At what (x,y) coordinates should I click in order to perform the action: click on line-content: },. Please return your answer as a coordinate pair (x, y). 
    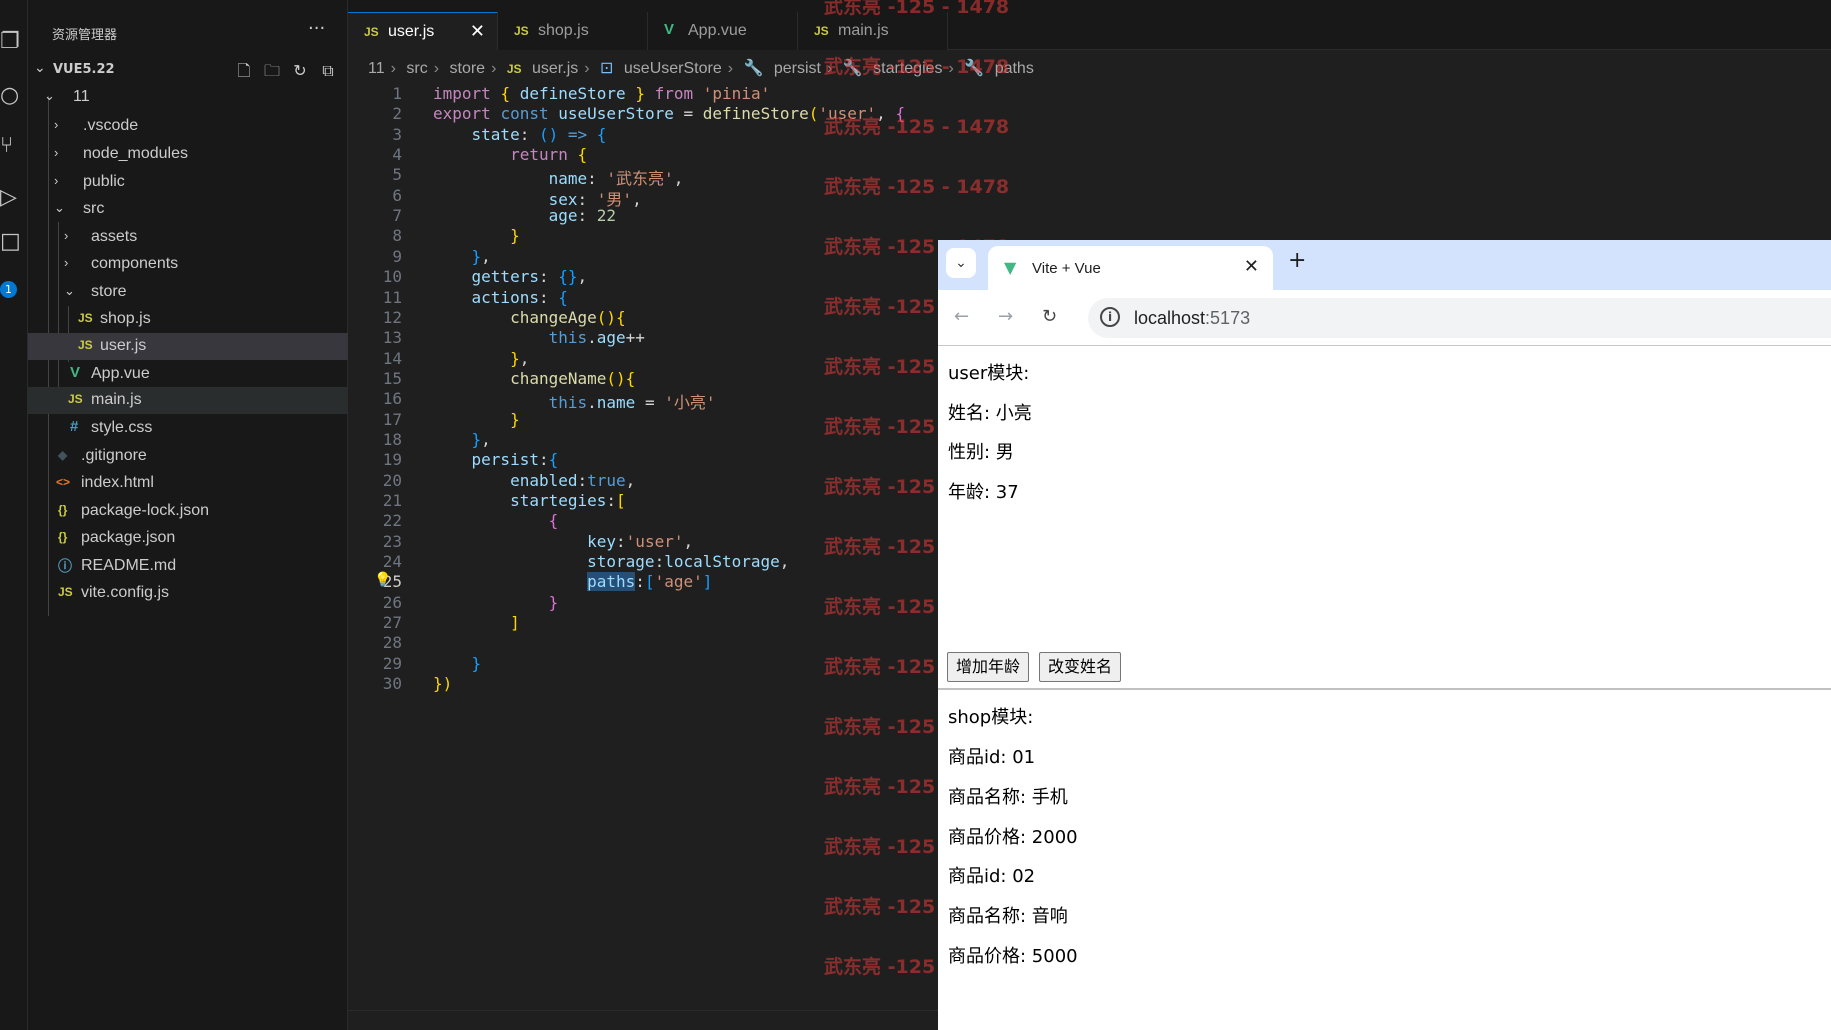
    Looking at the image, I should click on (481, 256).